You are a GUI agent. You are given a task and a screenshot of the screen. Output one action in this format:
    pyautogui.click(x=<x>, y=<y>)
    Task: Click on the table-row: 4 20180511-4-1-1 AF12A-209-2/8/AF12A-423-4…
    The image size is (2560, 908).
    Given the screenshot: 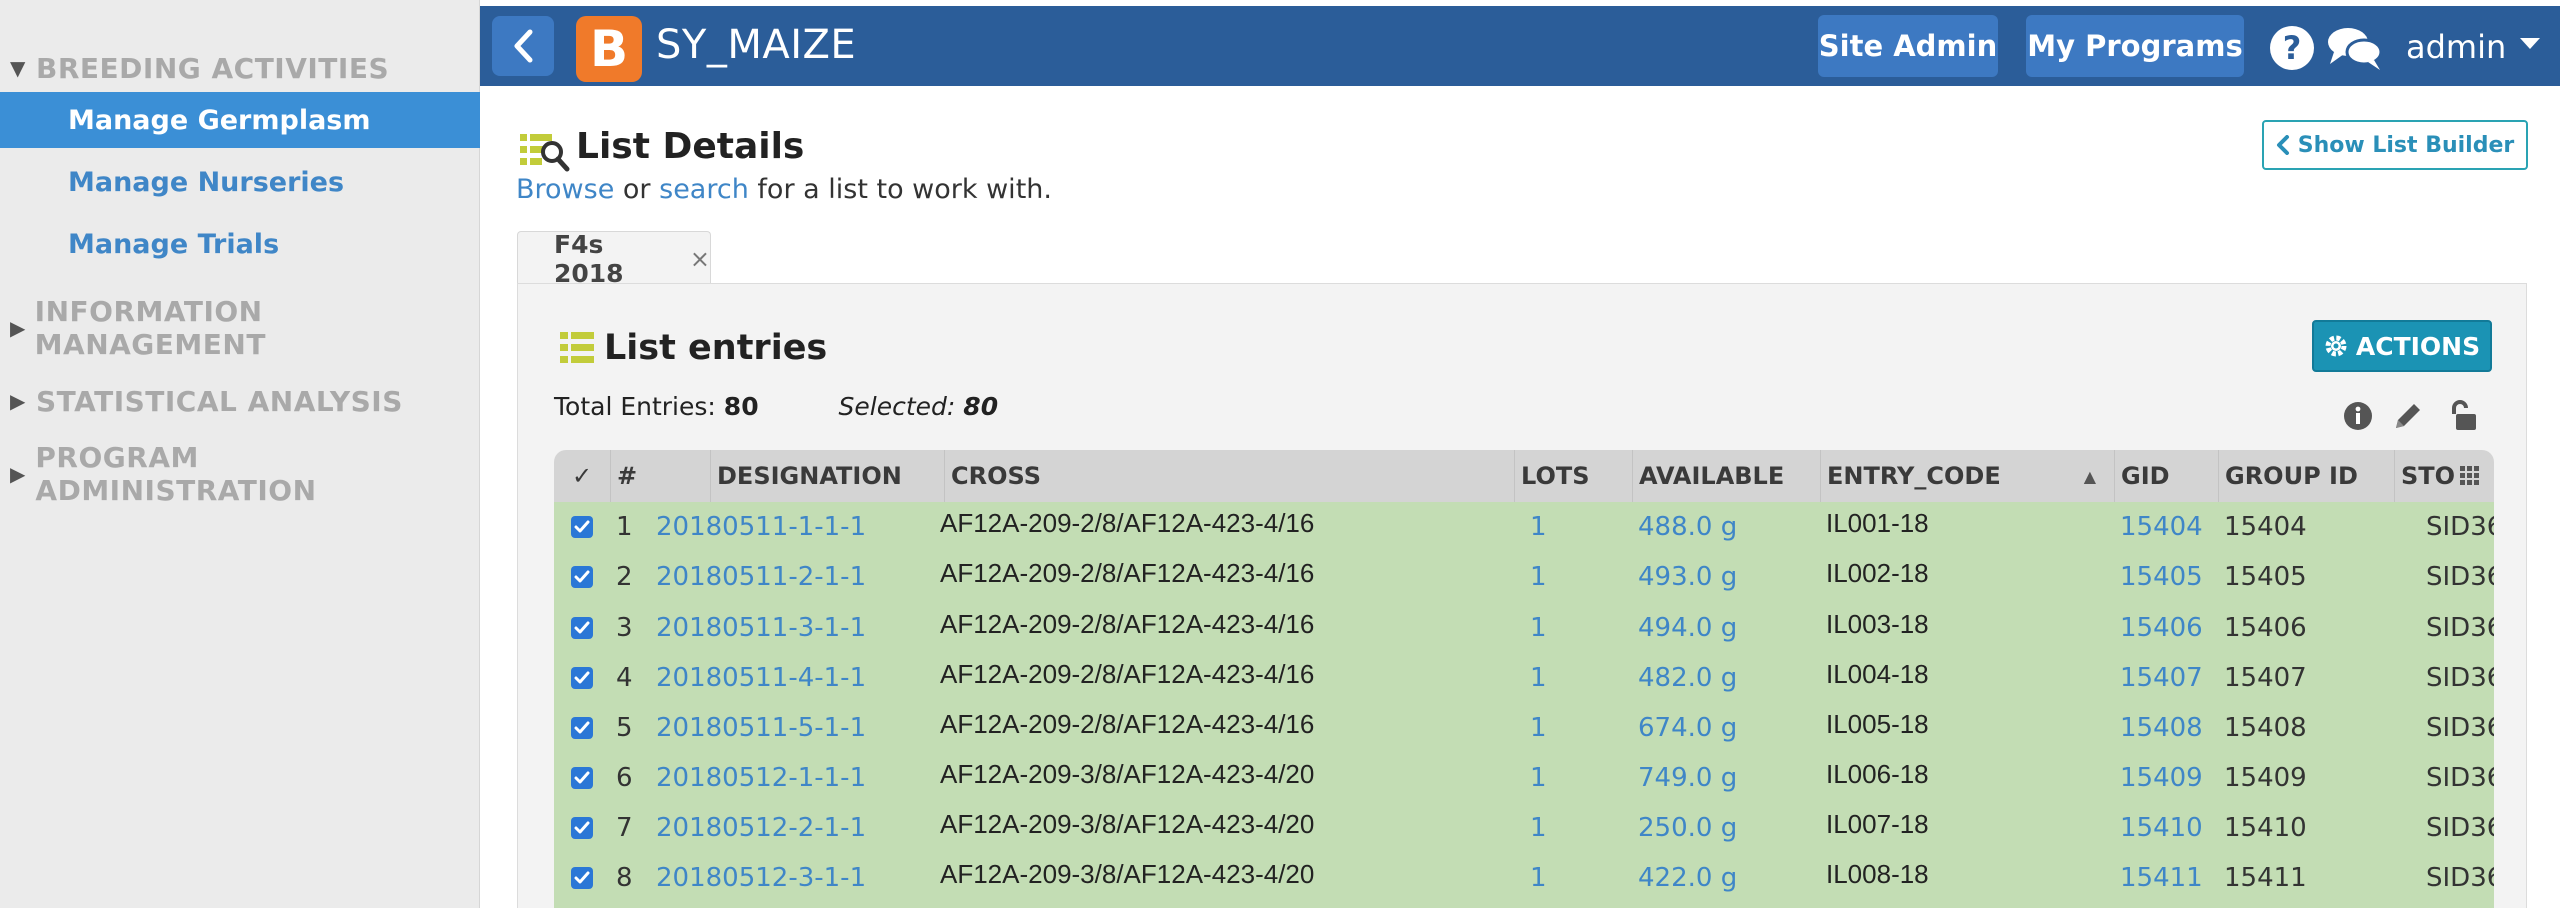 What is the action you would take?
    pyautogui.click(x=1524, y=678)
    